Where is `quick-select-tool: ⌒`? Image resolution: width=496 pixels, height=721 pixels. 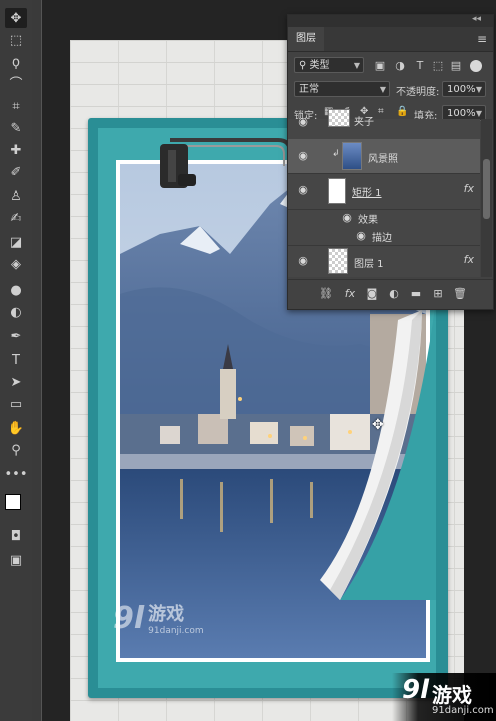 quick-select-tool: ⌒ is located at coordinates (16, 84).